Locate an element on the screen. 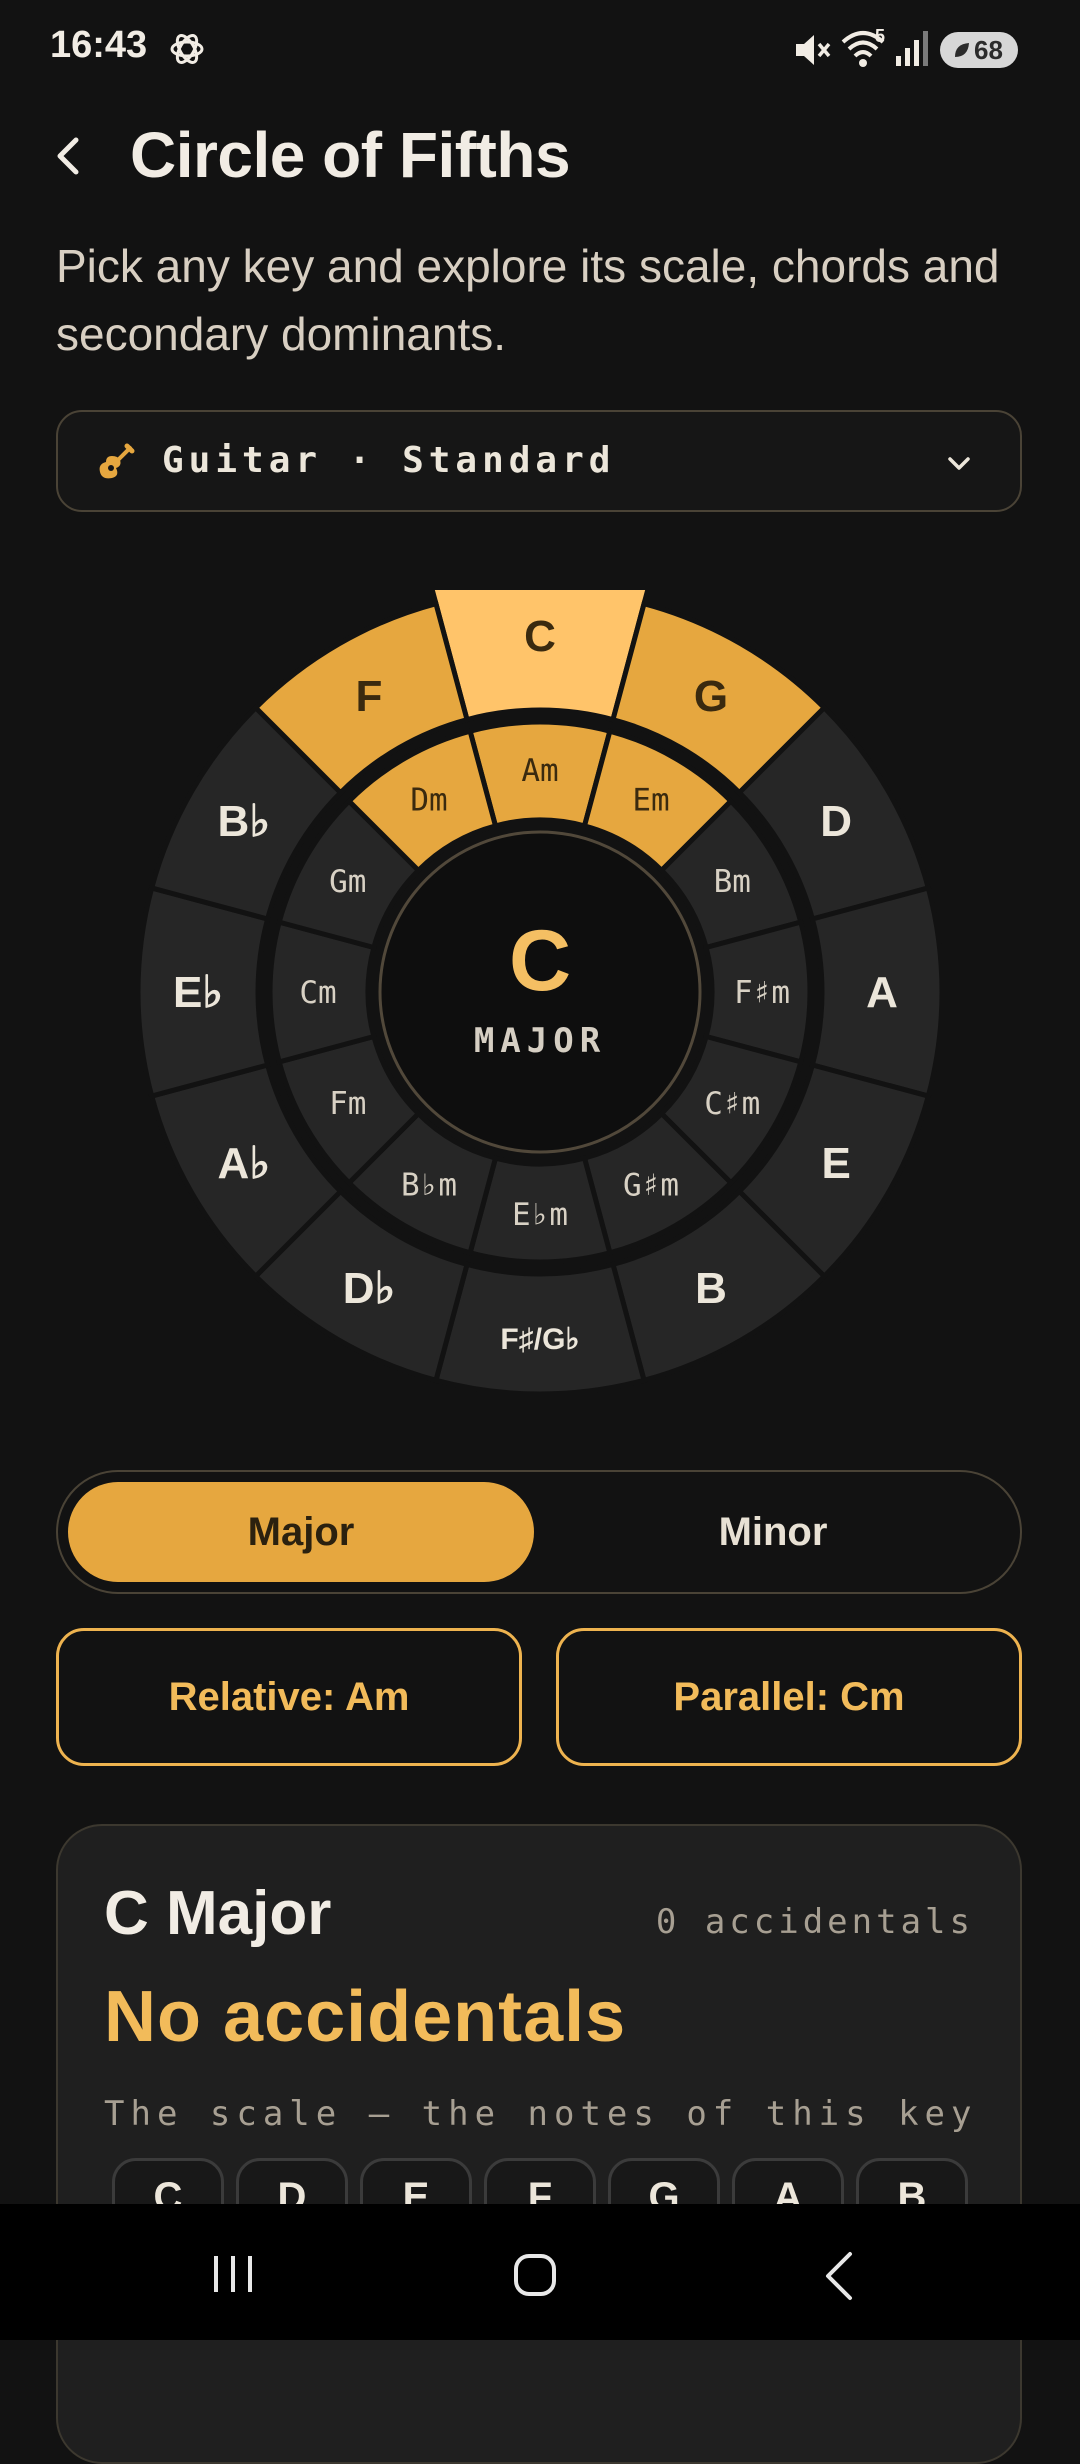 This screenshot has width=1080, height=2464. relative-key-button: Relative: Am is located at coordinates (289, 1697).